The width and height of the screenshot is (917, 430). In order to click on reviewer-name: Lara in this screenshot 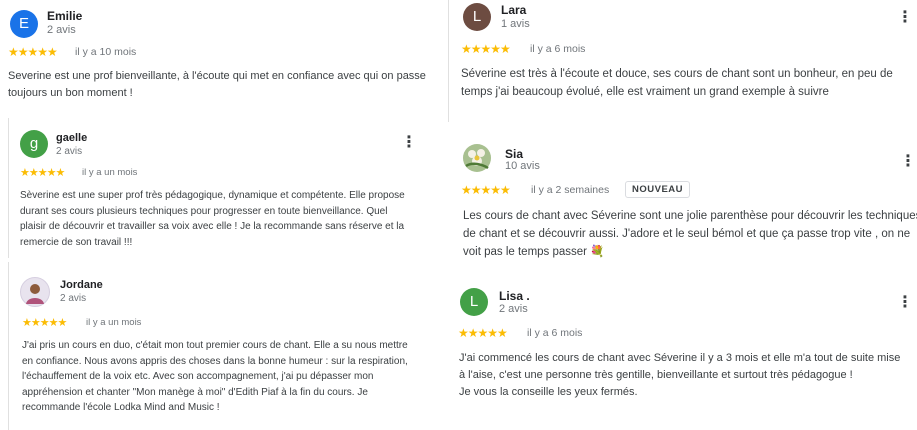, I will do `click(513, 10)`.